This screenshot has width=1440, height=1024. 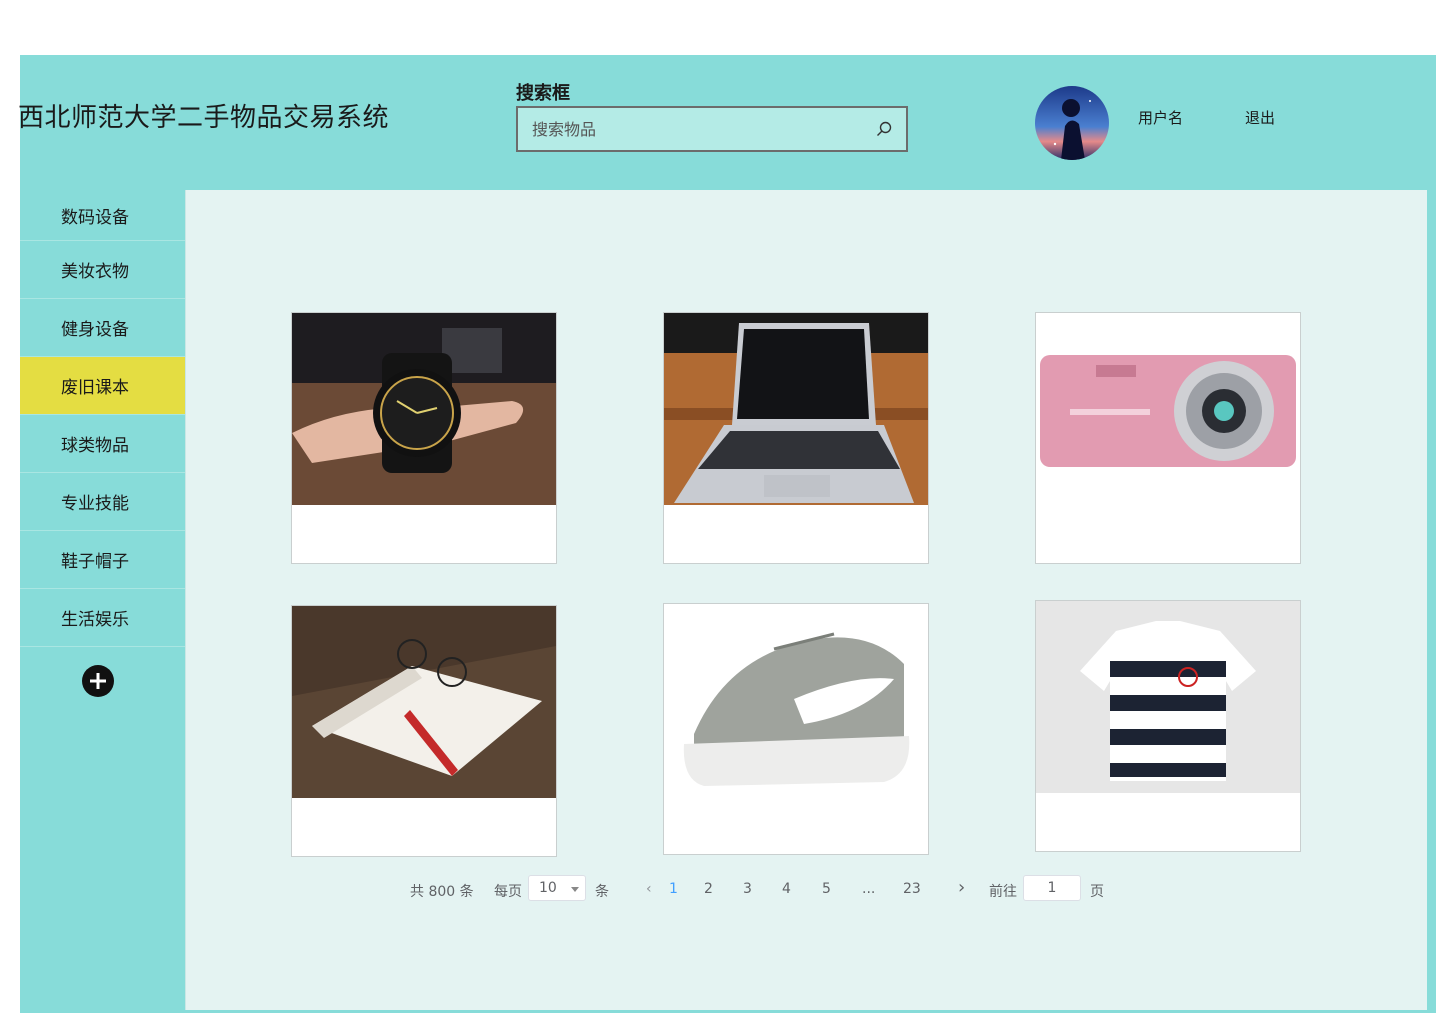 I want to click on pagination-total: 共 800 条, so click(x=442, y=892).